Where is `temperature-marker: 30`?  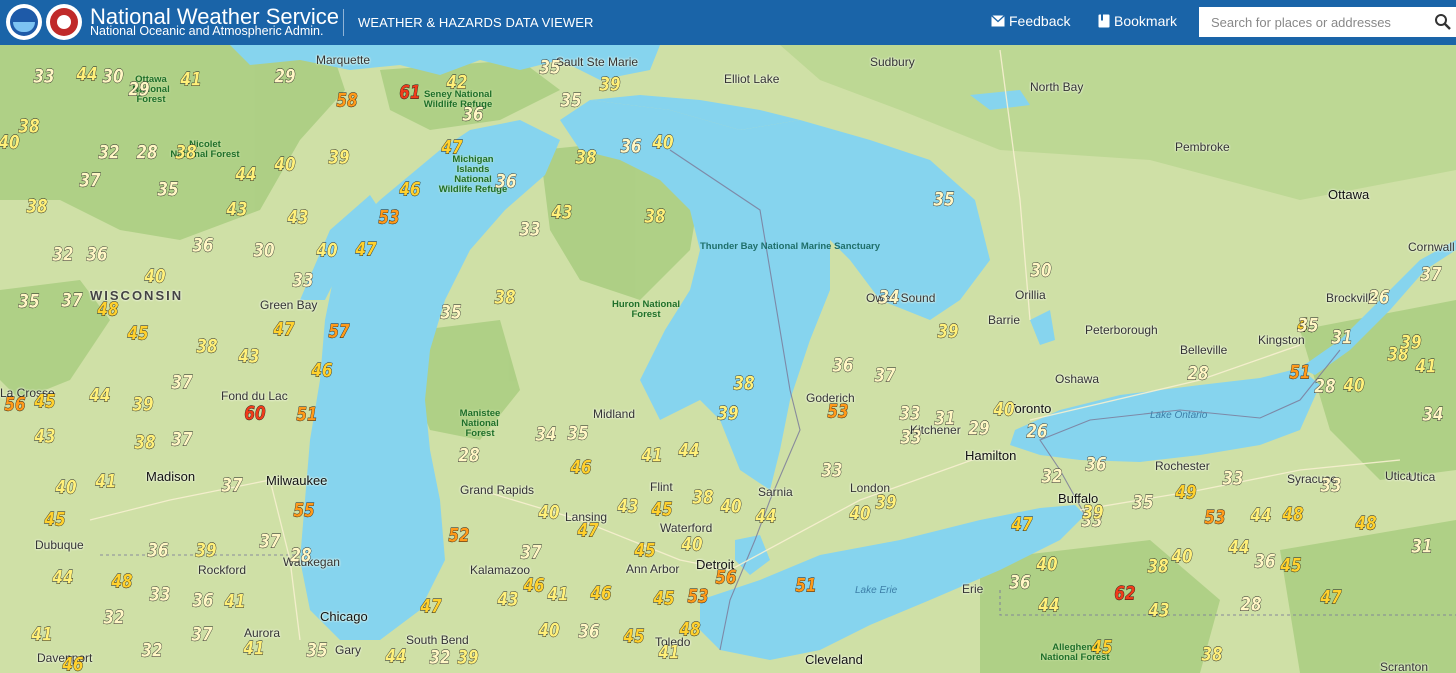 temperature-marker: 30 is located at coordinates (1041, 271).